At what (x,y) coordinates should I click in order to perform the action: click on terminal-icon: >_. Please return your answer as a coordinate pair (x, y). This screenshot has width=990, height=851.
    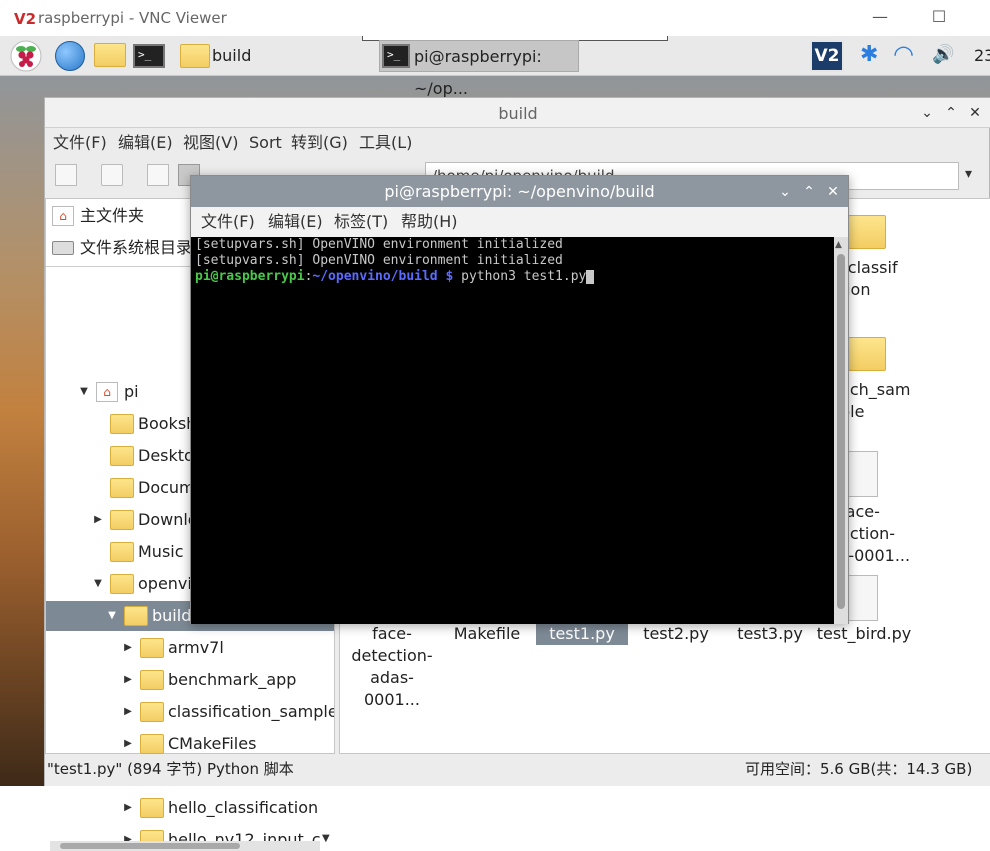
    Looking at the image, I should click on (396, 56).